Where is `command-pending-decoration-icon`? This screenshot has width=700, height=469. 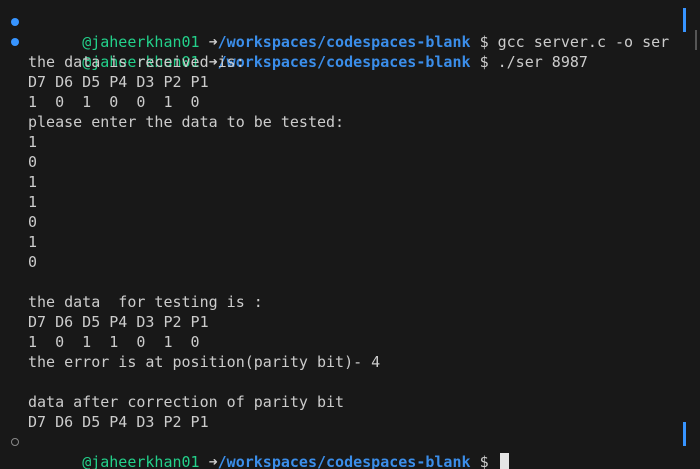 command-pending-decoration-icon is located at coordinates (15, 442).